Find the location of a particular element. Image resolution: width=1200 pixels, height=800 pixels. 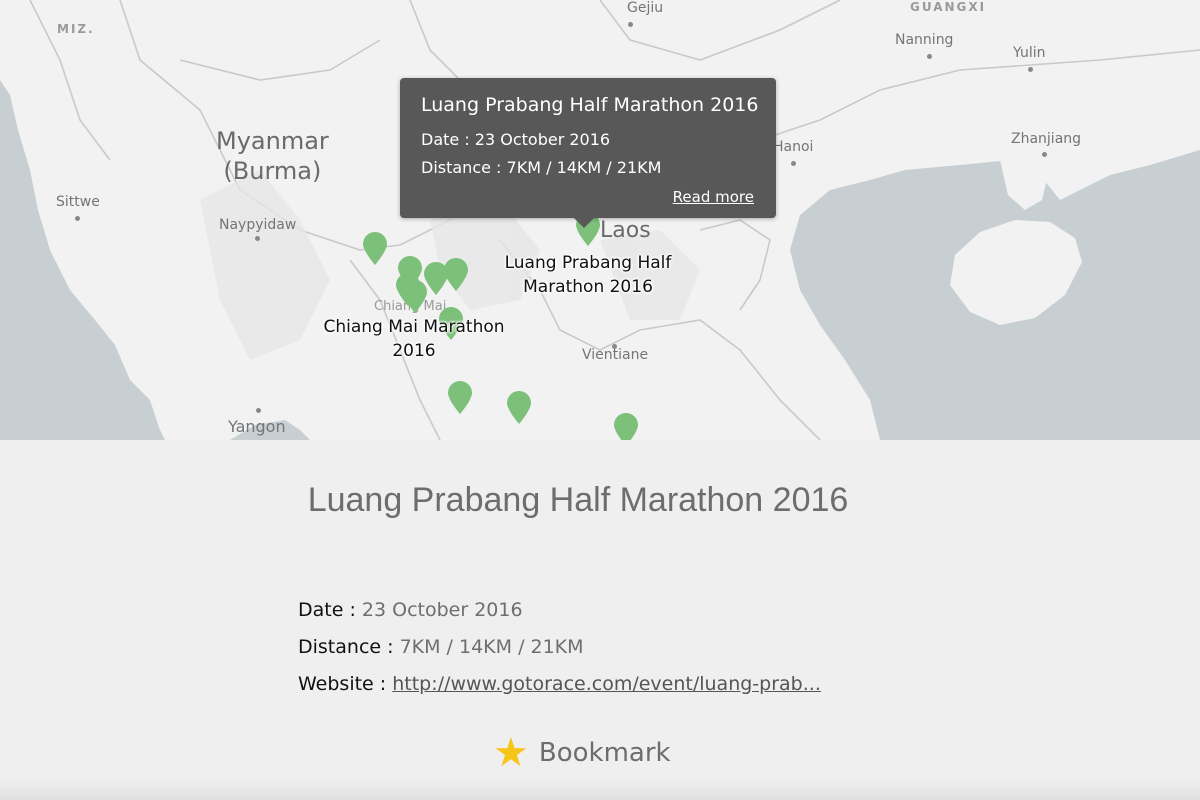

event-date-label: Date : is located at coordinates (327, 610).